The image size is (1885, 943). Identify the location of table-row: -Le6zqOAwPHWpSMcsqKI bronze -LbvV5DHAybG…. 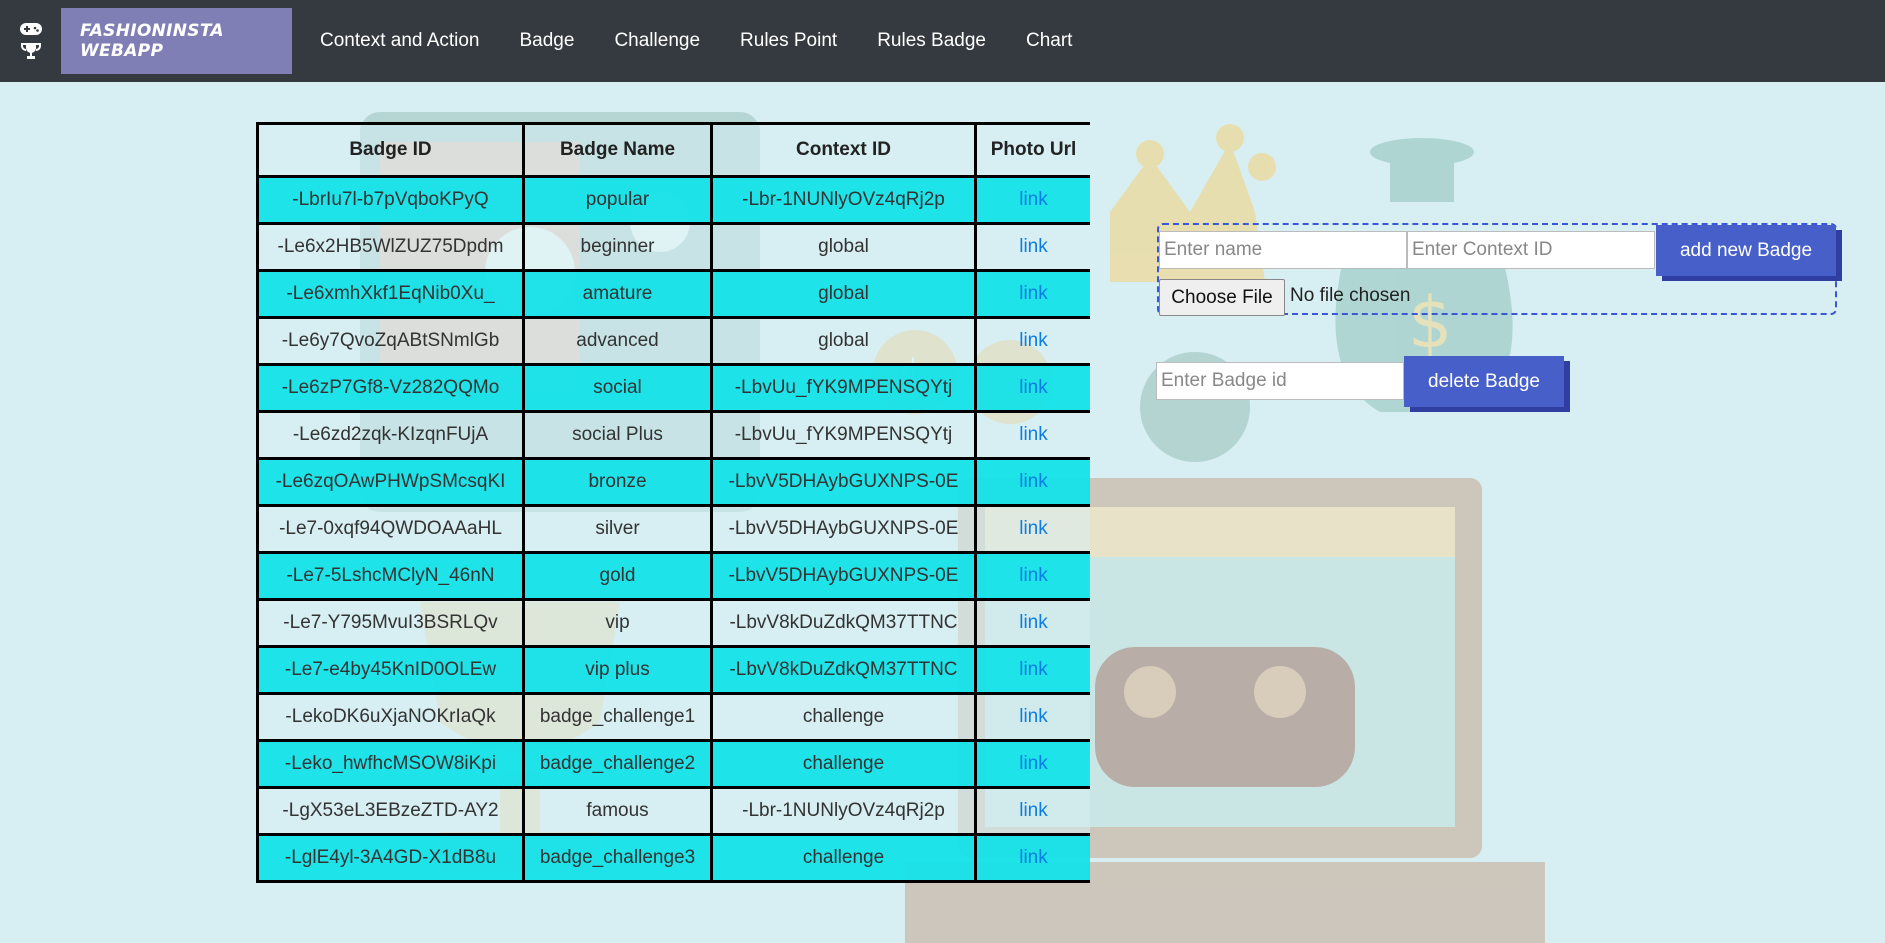
(673, 482).